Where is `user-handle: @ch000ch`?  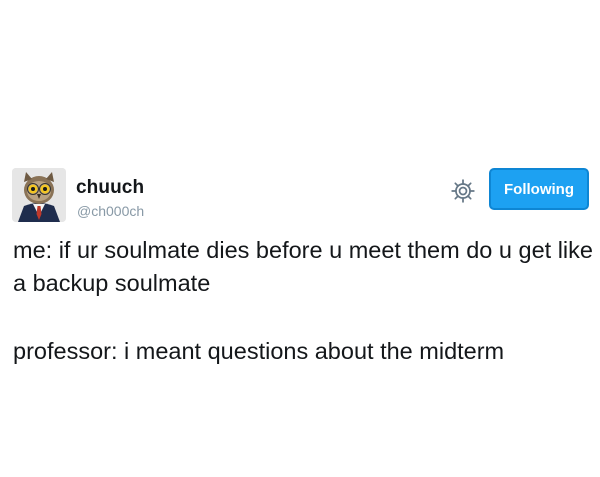
user-handle: @ch000ch is located at coordinates (110, 211).